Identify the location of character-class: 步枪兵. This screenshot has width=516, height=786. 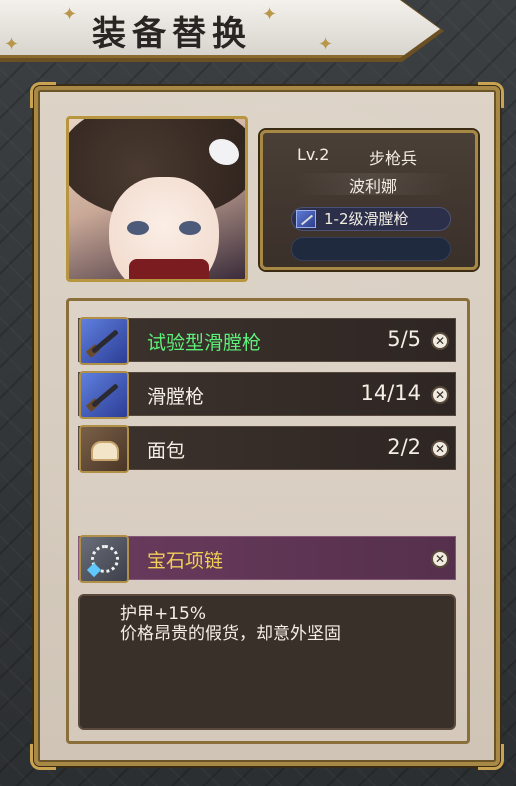
(393, 158).